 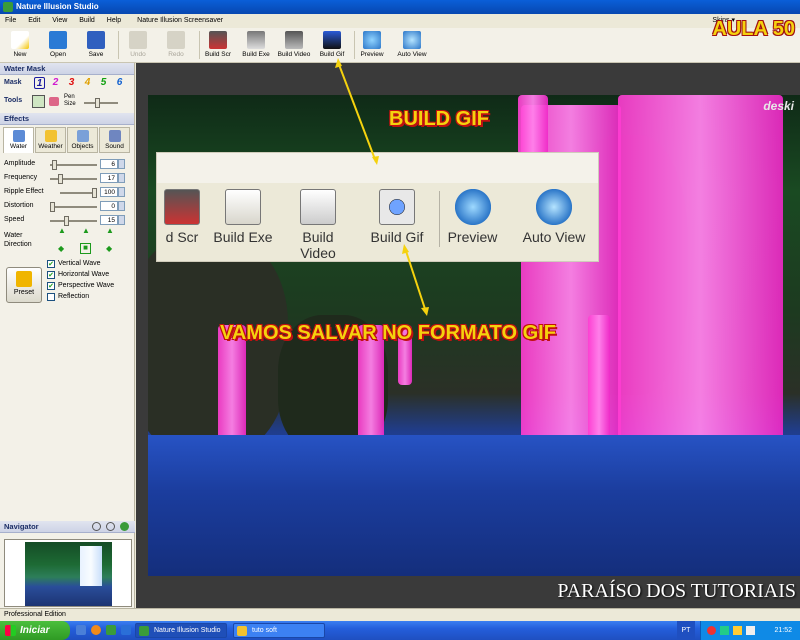 I want to click on build-video-button: Build Video, so click(x=294, y=46).